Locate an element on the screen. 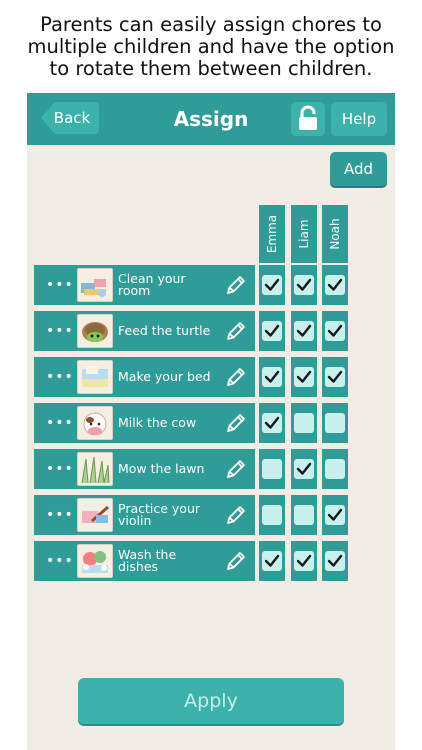  lock-button is located at coordinates (308, 119).